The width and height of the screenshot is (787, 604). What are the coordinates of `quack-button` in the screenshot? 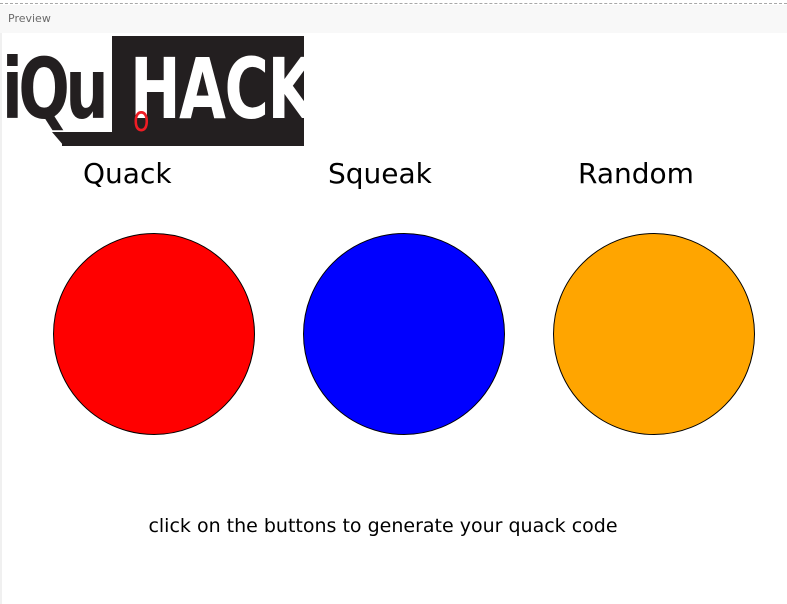 It's located at (154, 334).